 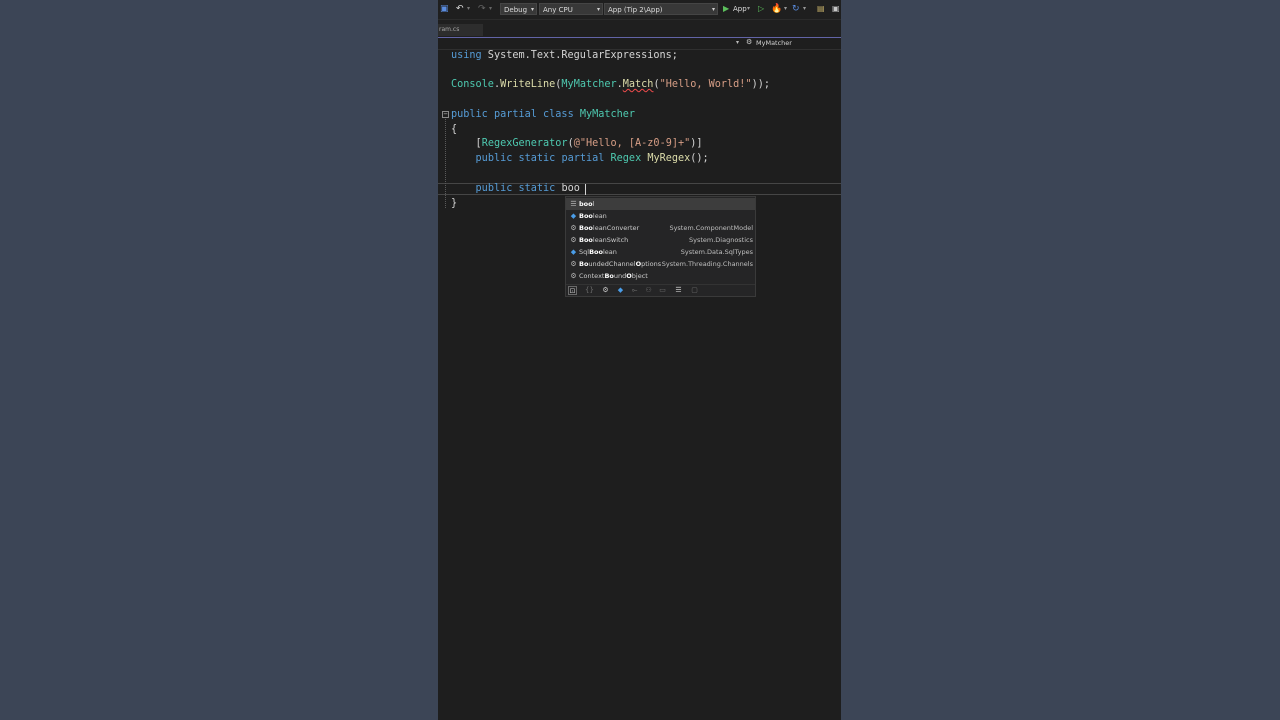 What do you see at coordinates (573, 204) in the screenshot?
I see `keyword-icon: ☰` at bounding box center [573, 204].